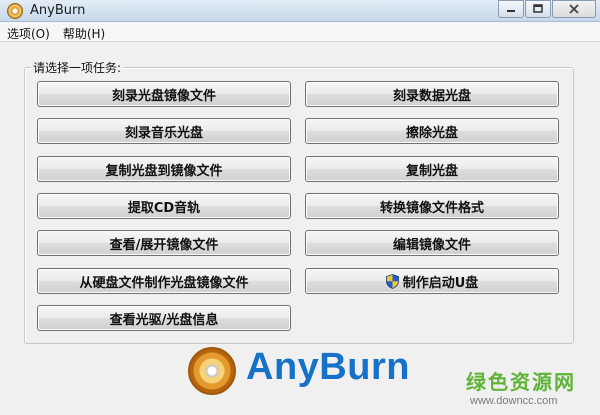 This screenshot has width=600, height=415. What do you see at coordinates (164, 206) in the screenshot?
I see `rip-audio-cd-button: 提取CD音轨` at bounding box center [164, 206].